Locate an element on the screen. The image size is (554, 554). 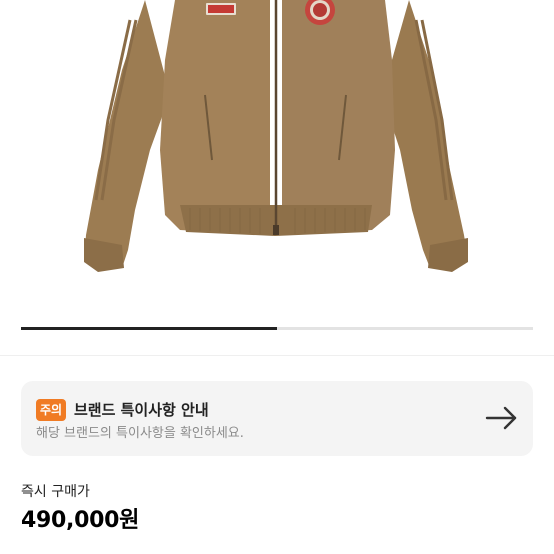
image-carousel-progress is located at coordinates (277, 328).